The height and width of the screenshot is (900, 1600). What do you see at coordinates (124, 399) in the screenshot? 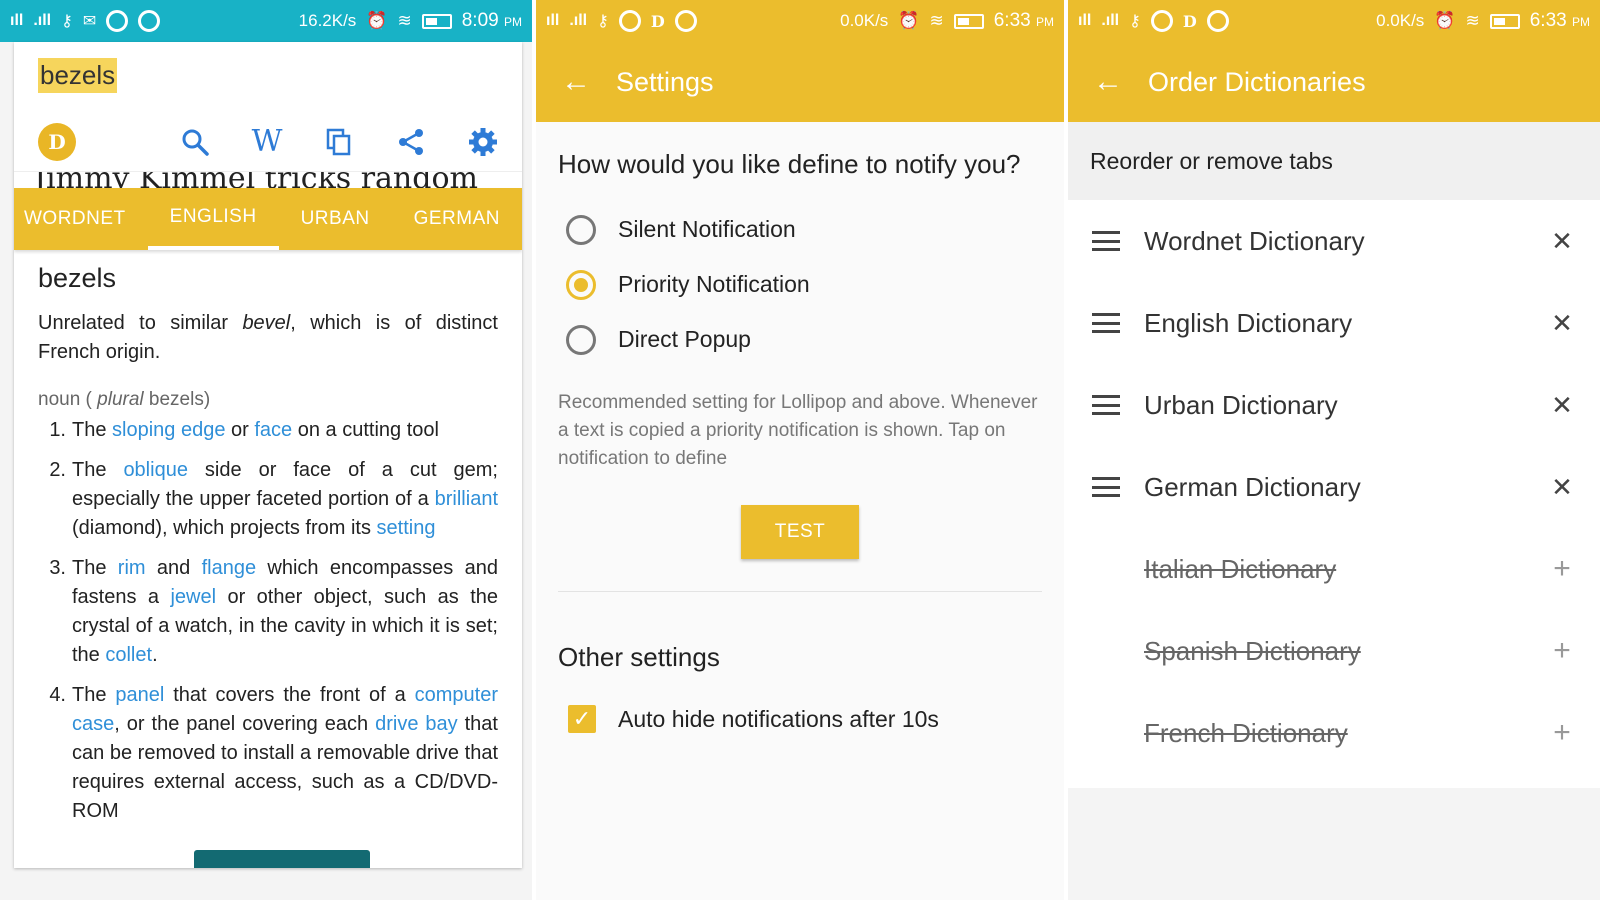
I see `part-of-speech: noun ( plural bezels)` at bounding box center [124, 399].